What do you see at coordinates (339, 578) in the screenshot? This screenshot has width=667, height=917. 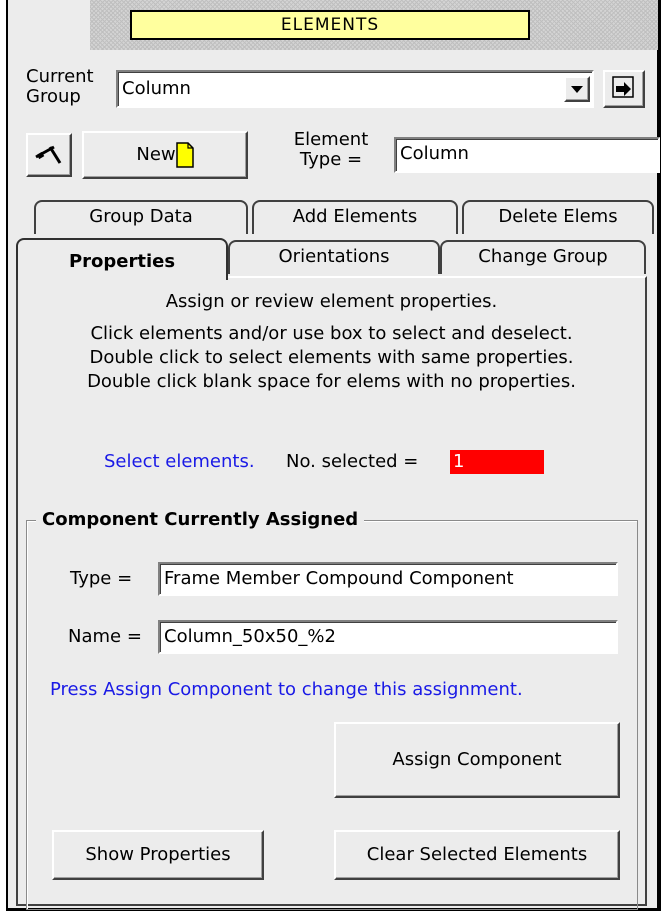 I see `component-type-value: Frame Member Compound Component` at bounding box center [339, 578].